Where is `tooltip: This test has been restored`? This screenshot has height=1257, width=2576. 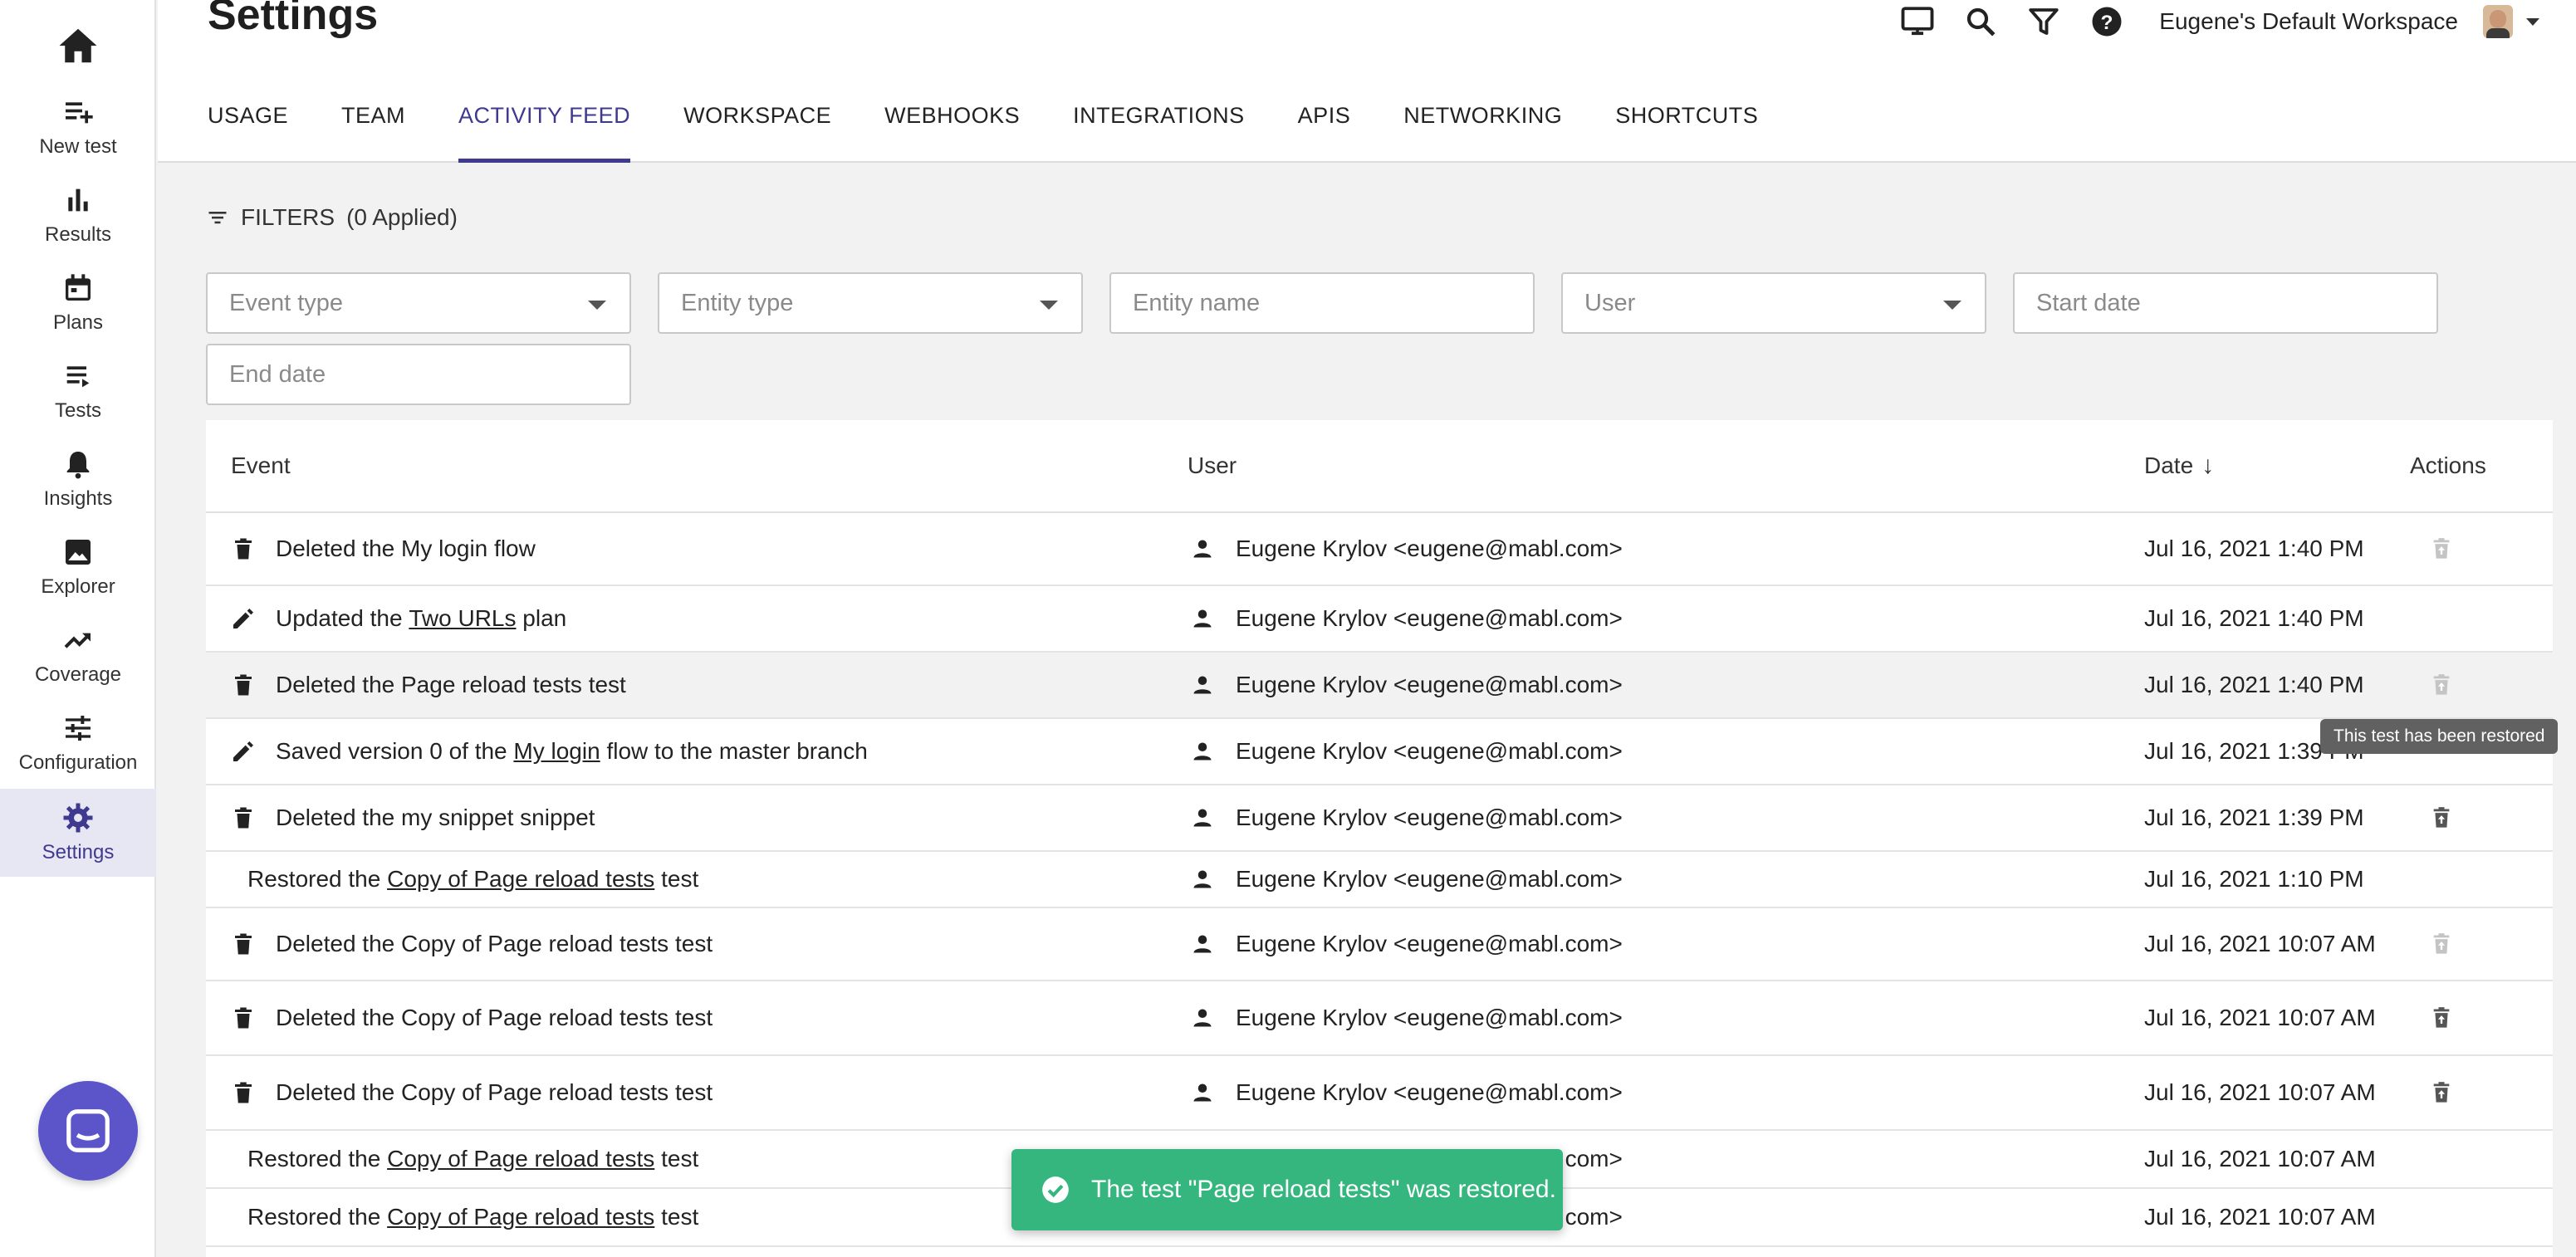
tooltip: This test has been restored is located at coordinates (2439, 736).